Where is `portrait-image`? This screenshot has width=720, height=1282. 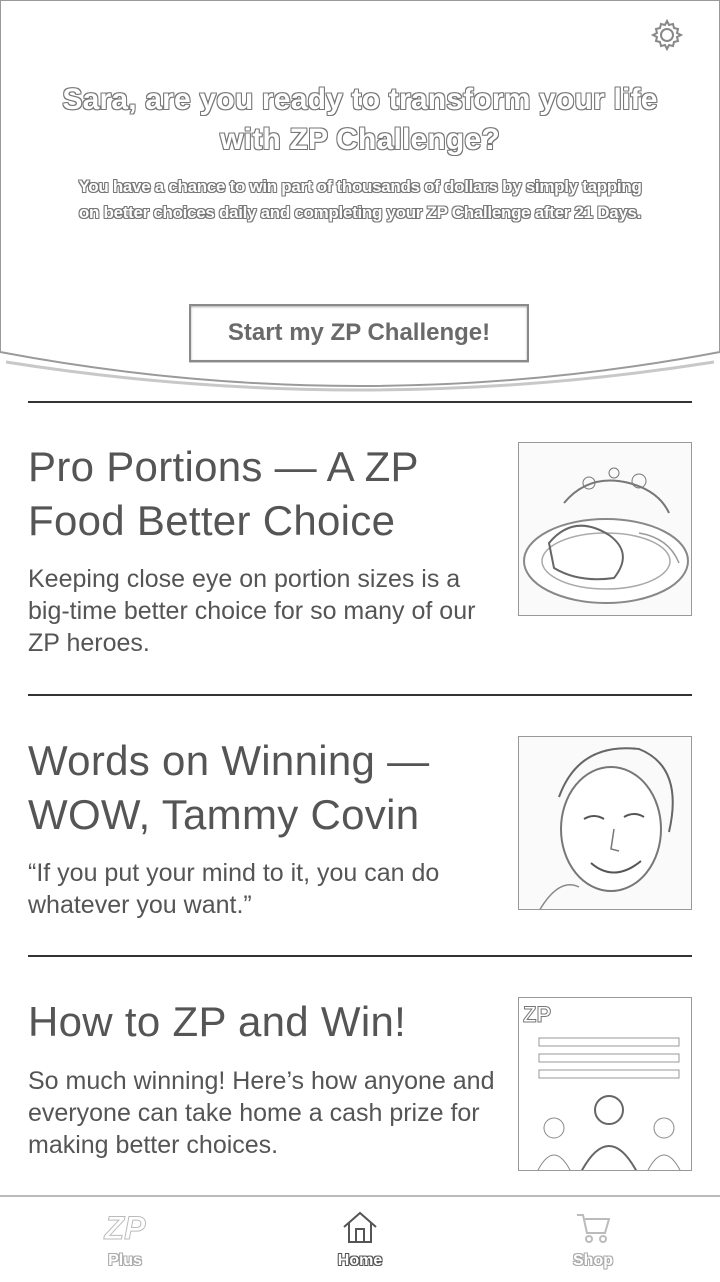 portrait-image is located at coordinates (605, 823).